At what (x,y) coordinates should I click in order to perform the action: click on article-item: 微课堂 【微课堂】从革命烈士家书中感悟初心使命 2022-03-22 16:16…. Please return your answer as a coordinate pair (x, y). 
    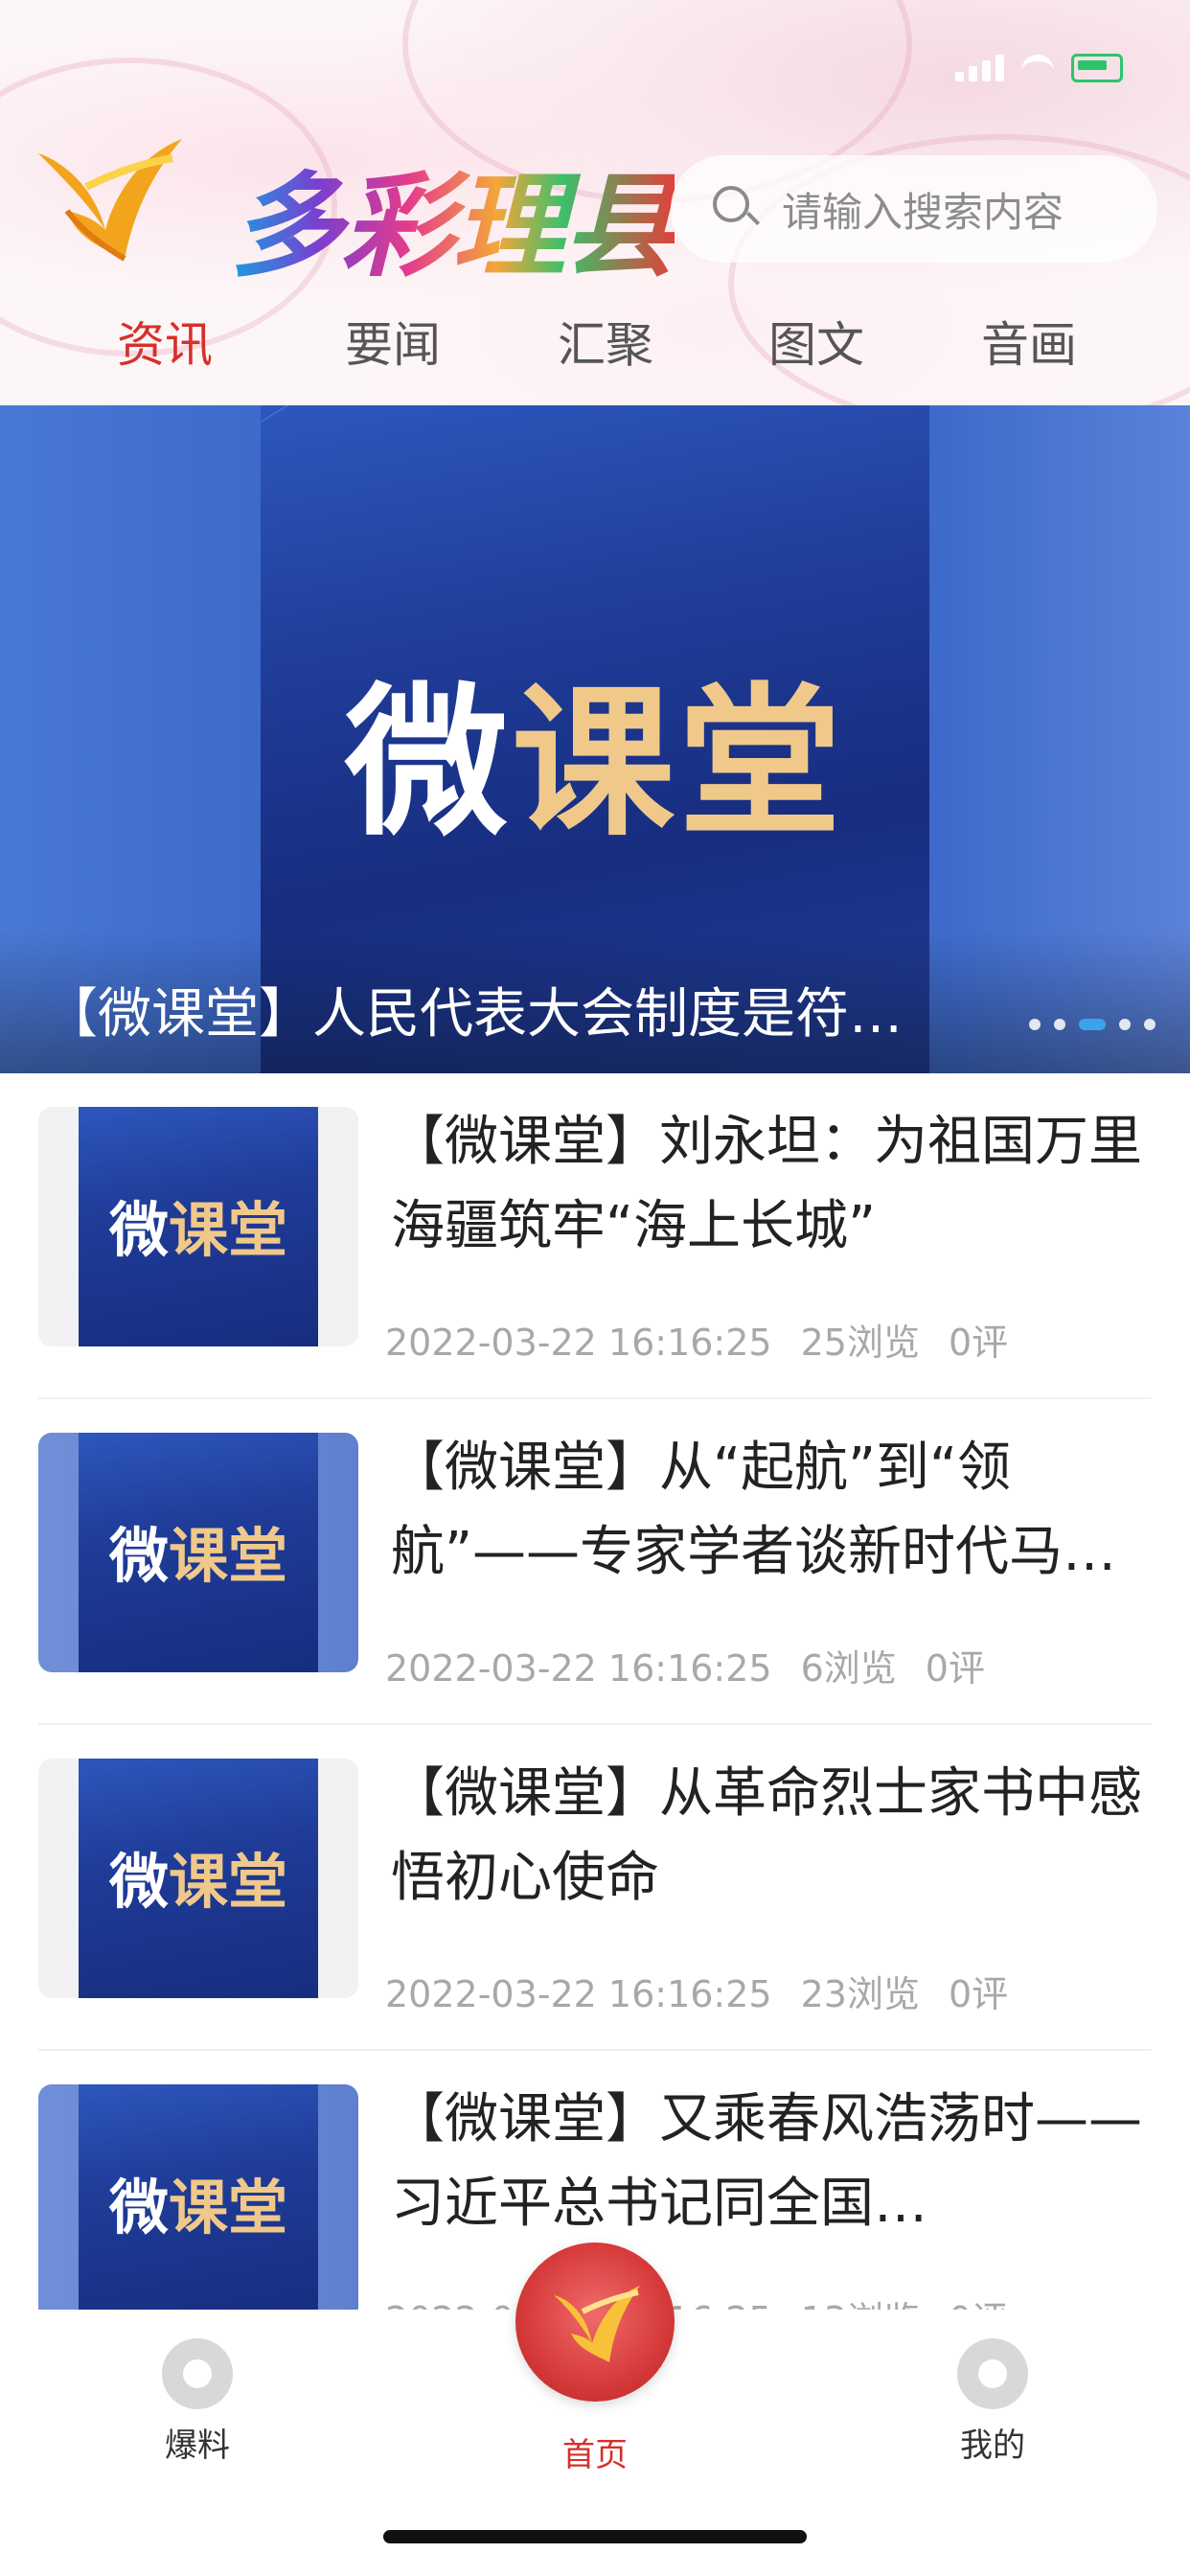
    Looking at the image, I should click on (595, 1888).